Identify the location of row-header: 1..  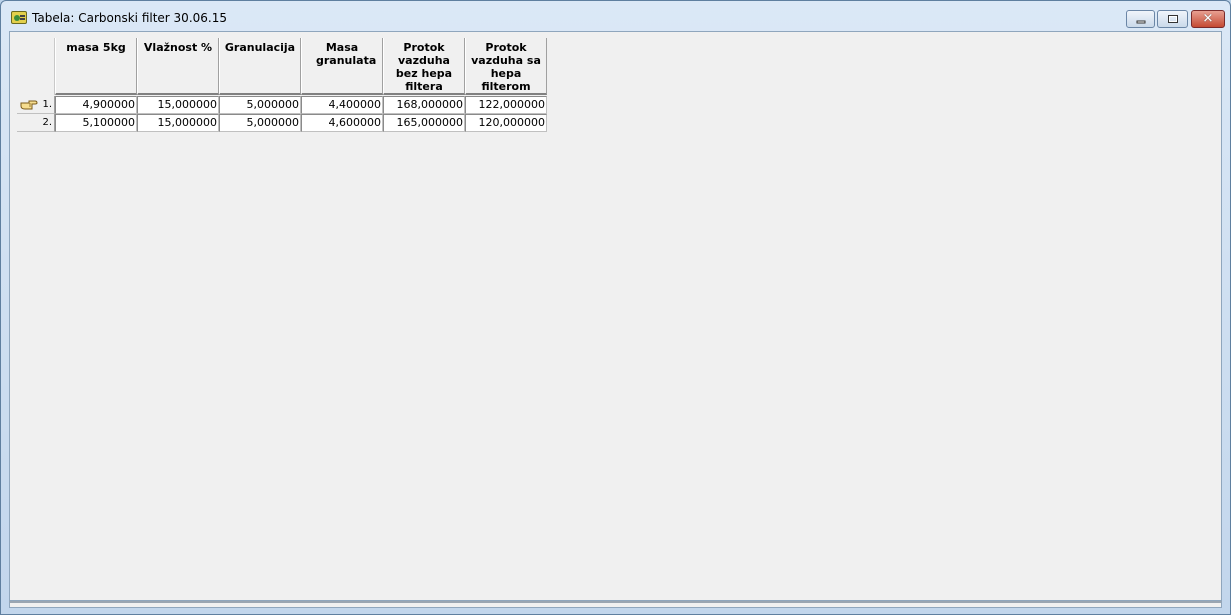
(36, 105).